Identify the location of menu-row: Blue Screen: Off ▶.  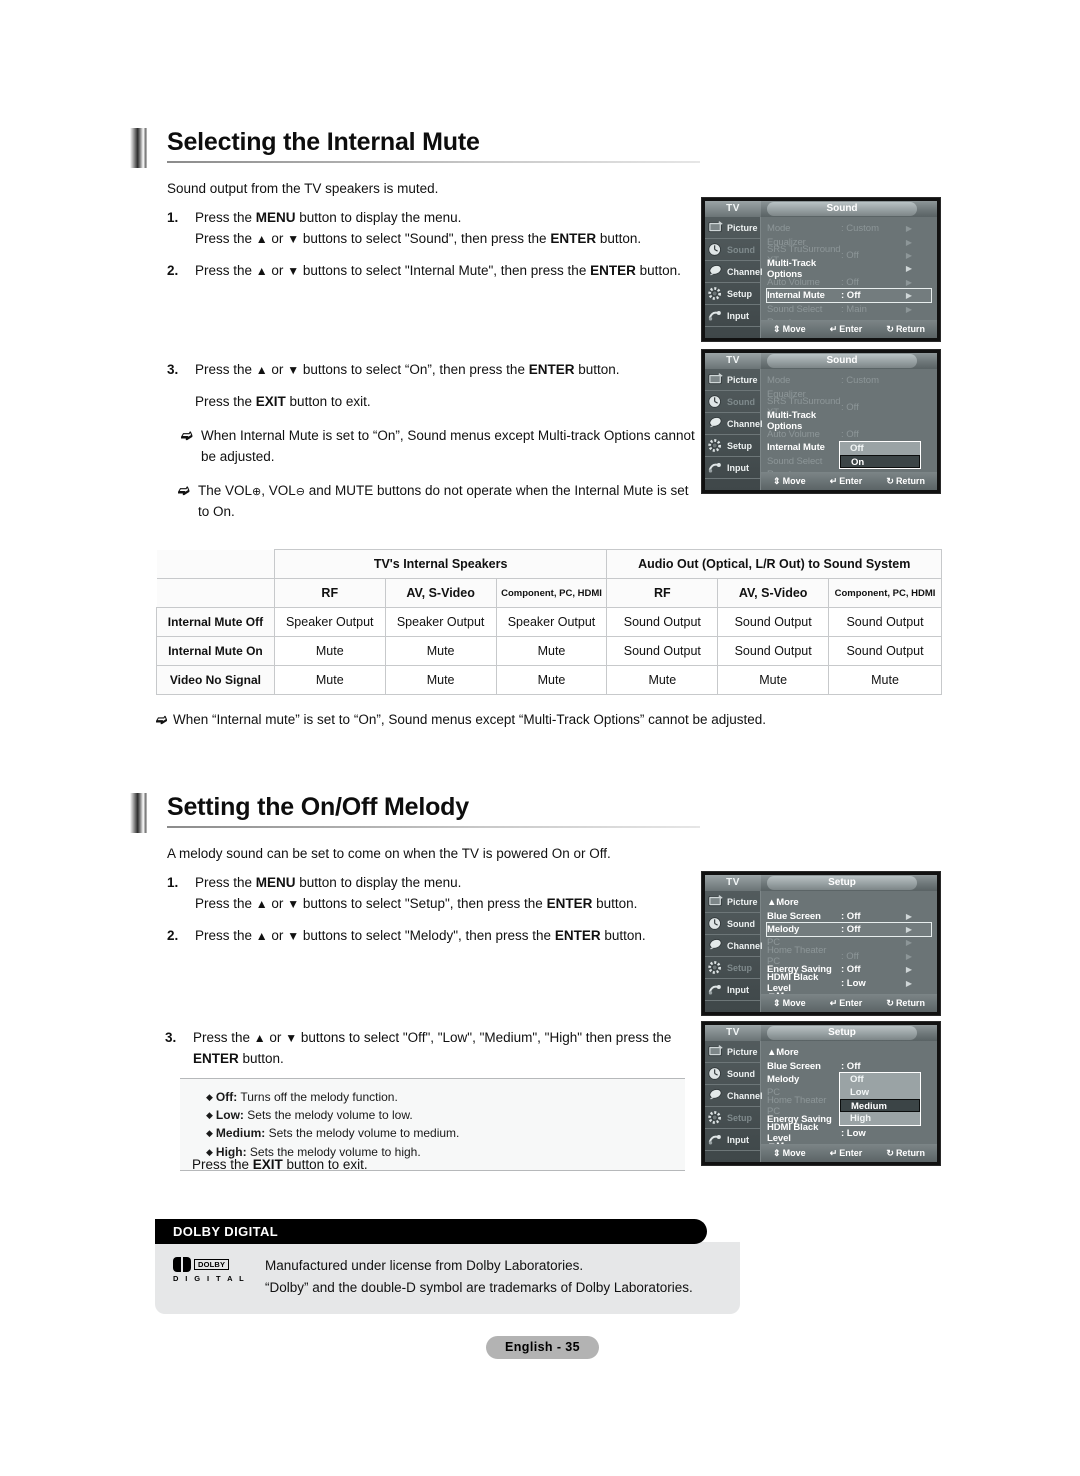
(849, 915).